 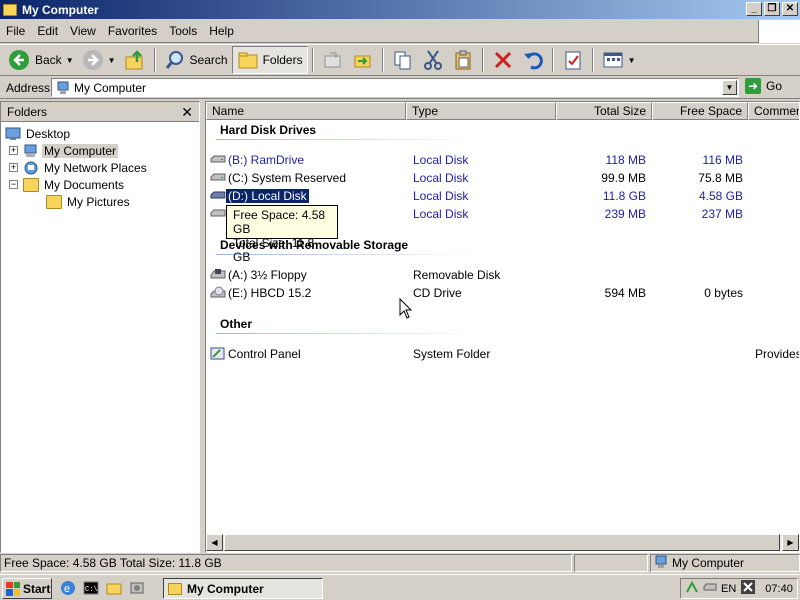 What do you see at coordinates (267, 196) in the screenshot?
I see `file-name: (D:) Local Disk` at bounding box center [267, 196].